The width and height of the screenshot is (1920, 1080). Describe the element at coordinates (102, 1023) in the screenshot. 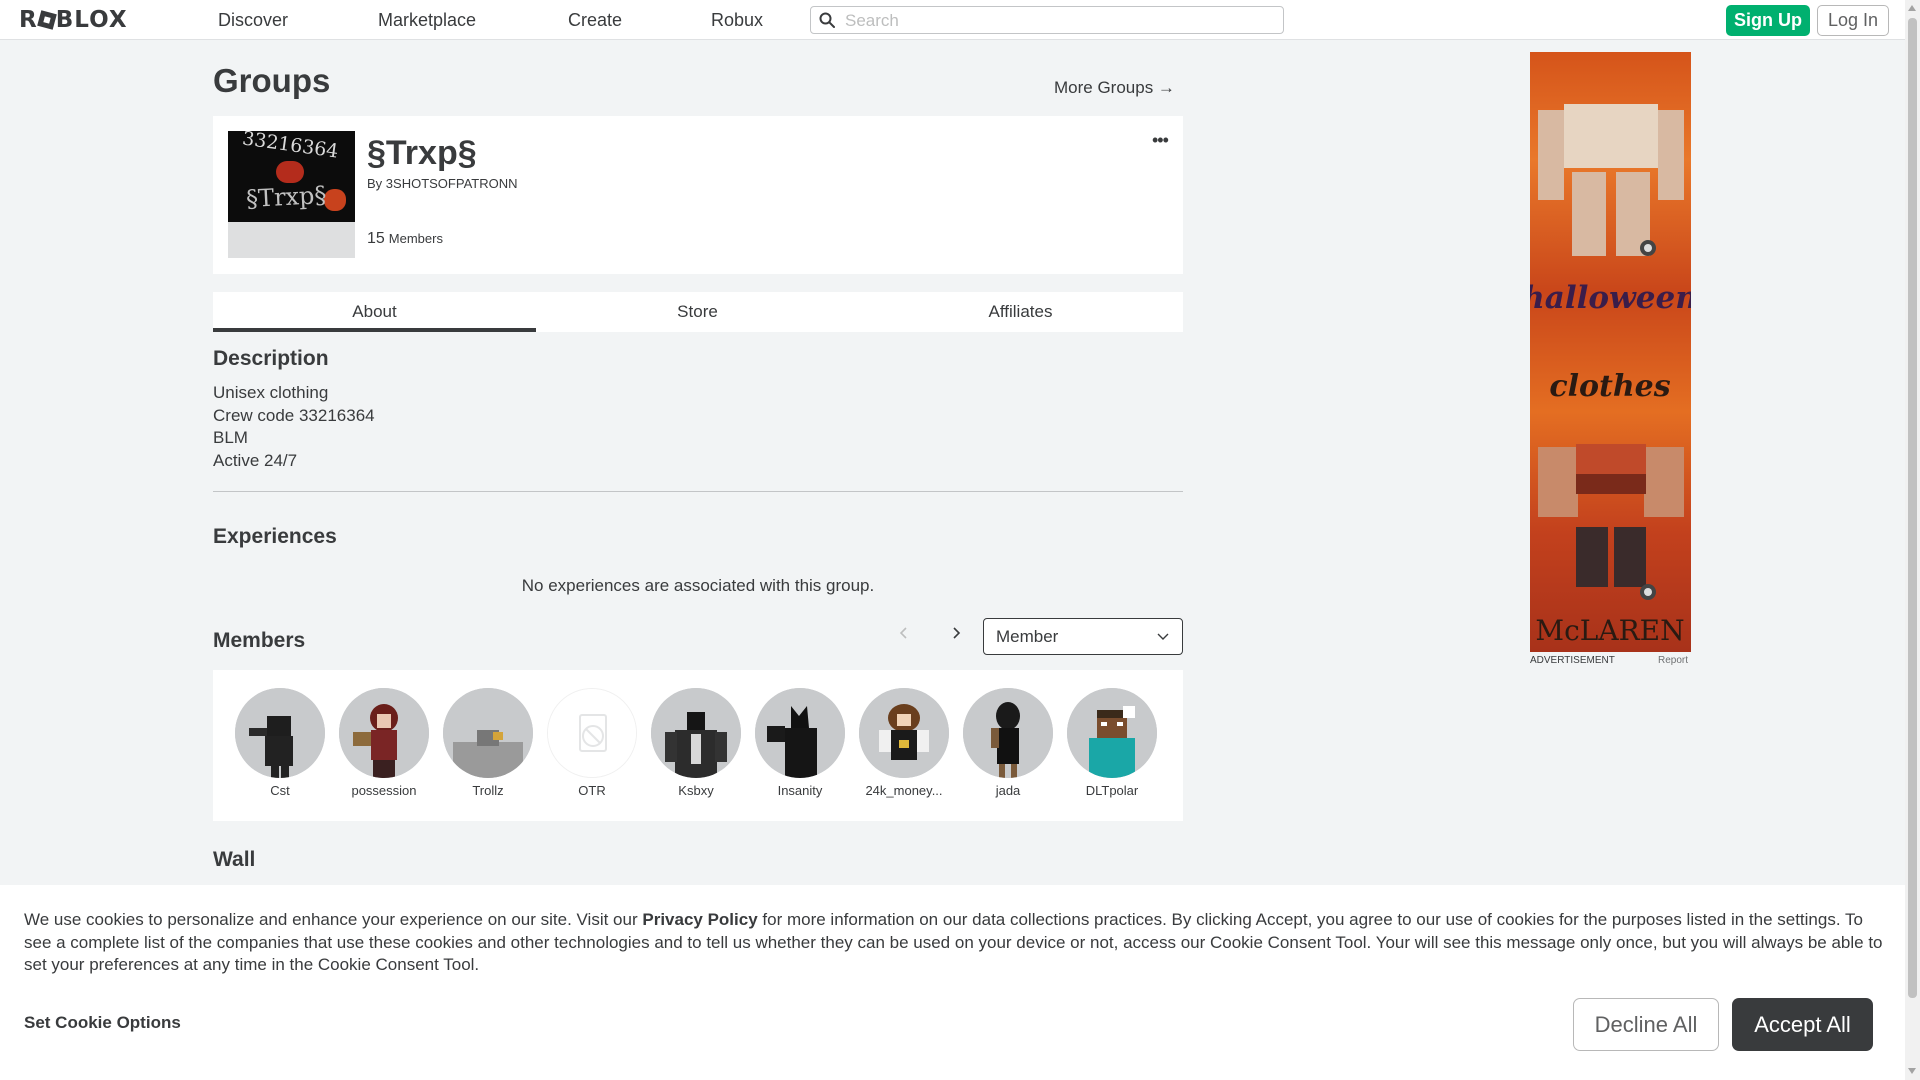

I see `set-cookie-options-link: Set Cookie Options` at that location.